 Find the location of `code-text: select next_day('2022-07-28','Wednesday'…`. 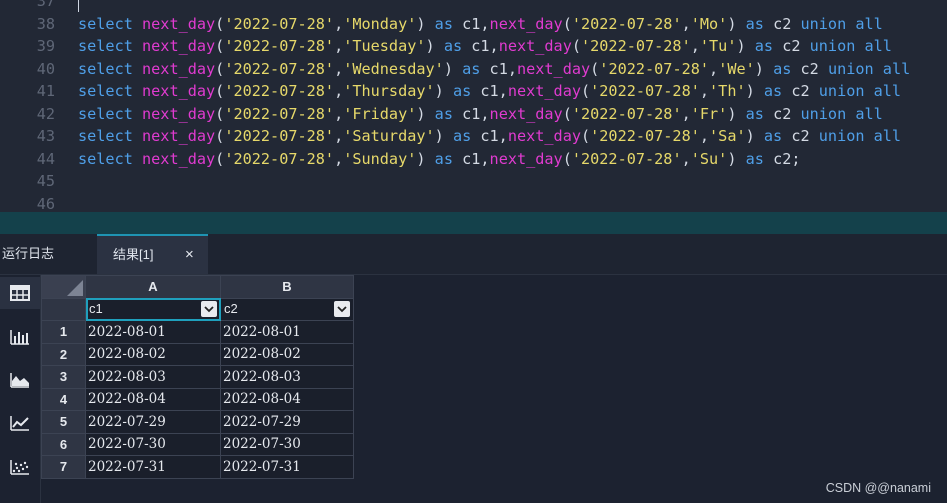

code-text: select next_day('2022-07-28','Wednesday'… is located at coordinates (494, 69).